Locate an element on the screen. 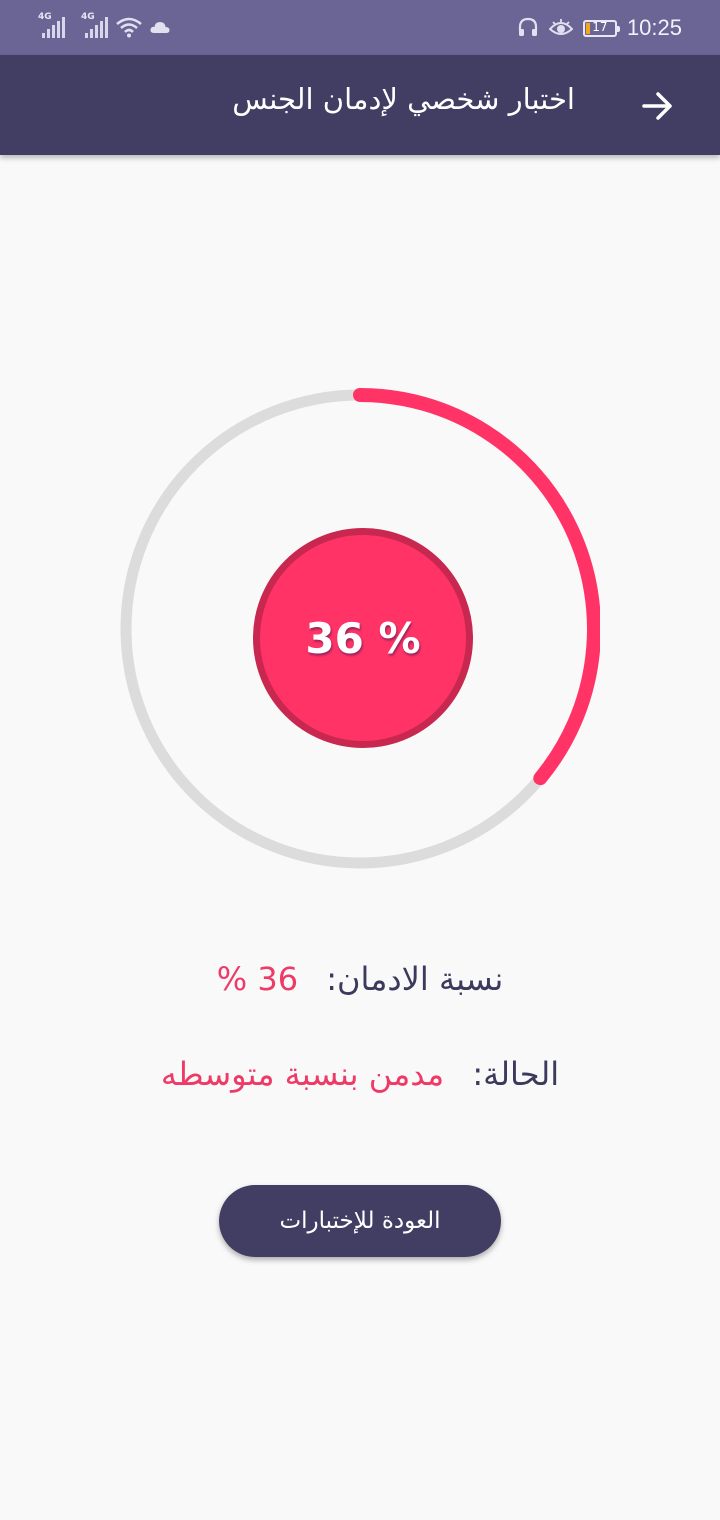 The image size is (720, 1520). battery-icon: 17 is located at coordinates (601, 28).